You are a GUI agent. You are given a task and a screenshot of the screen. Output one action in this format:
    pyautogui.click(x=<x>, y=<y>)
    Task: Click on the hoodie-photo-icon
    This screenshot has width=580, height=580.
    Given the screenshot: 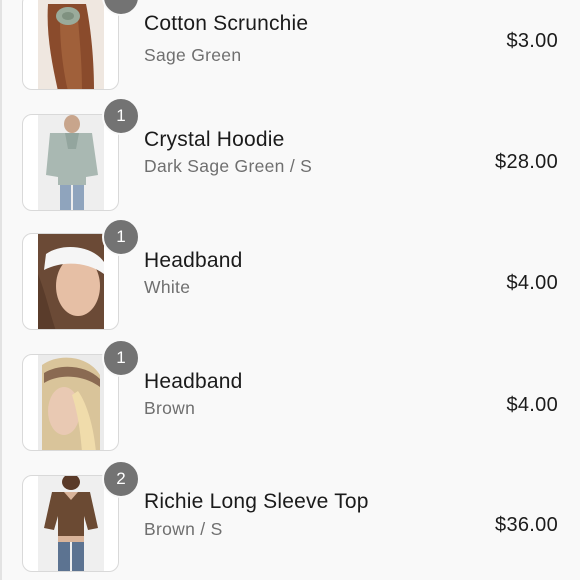 What is the action you would take?
    pyautogui.click(x=71, y=162)
    